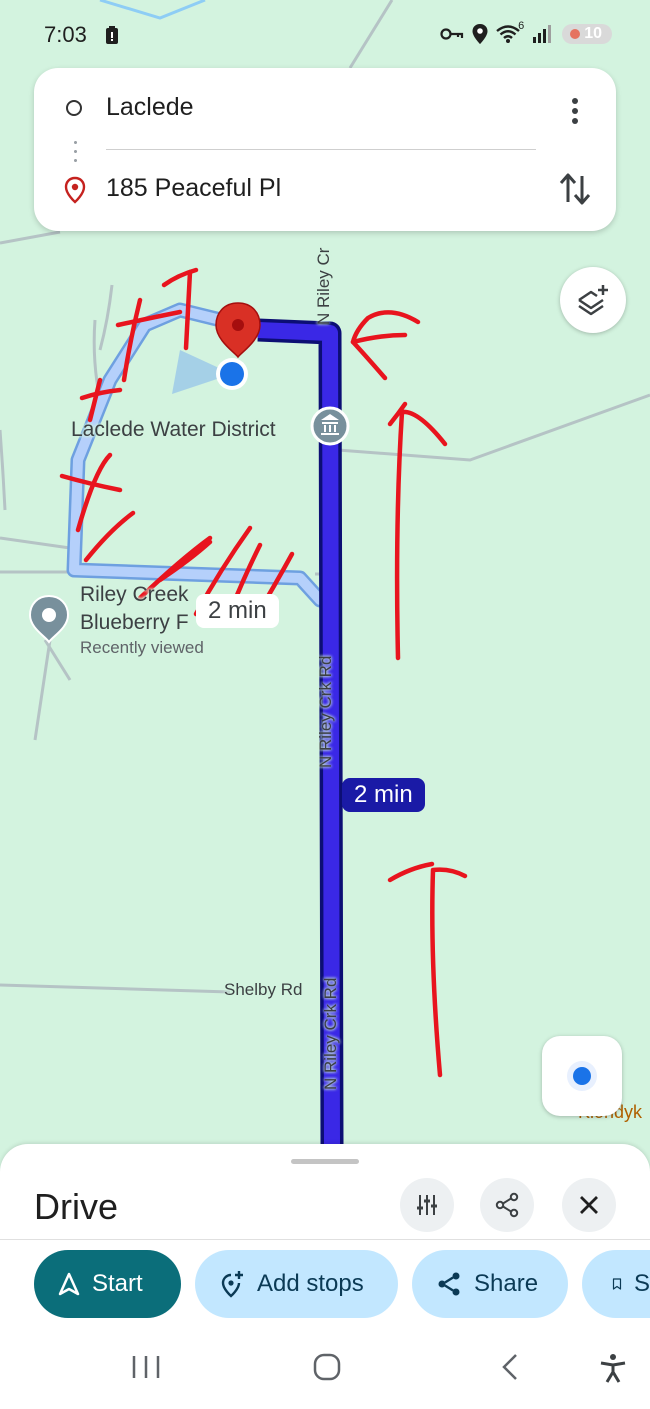 The image size is (650, 1409). I want to click on battery-level: 10, so click(593, 33).